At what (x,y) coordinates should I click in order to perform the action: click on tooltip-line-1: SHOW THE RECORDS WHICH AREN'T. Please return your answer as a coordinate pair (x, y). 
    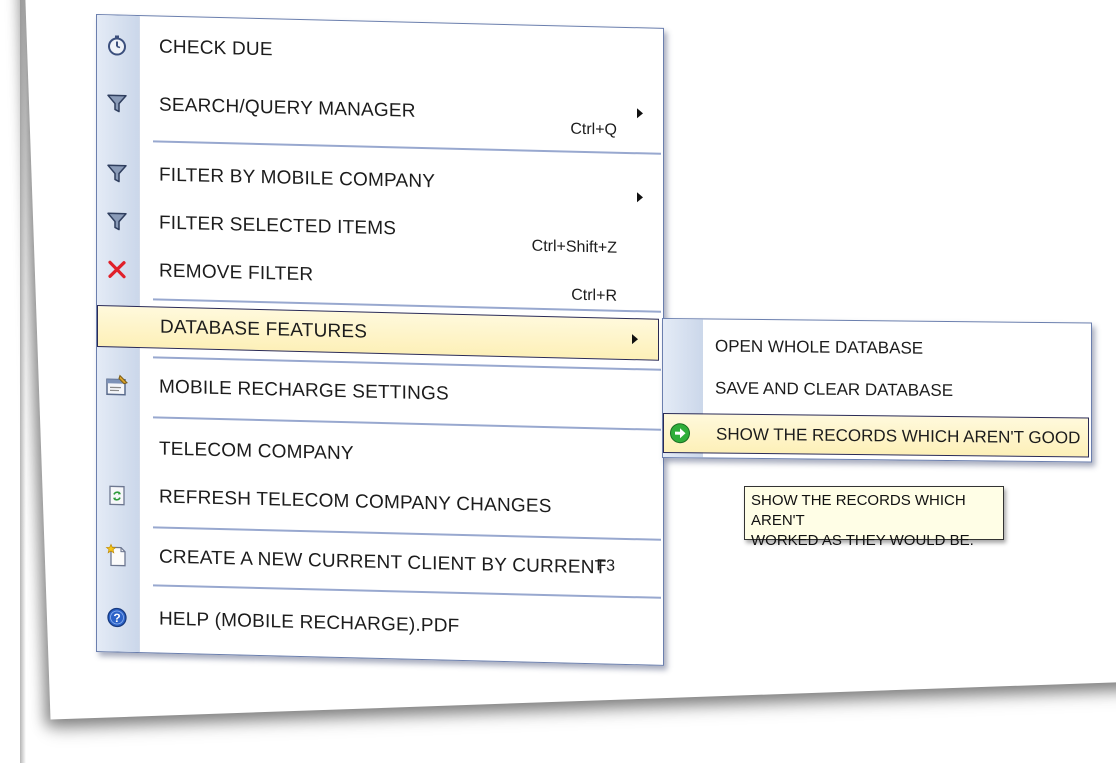
    Looking at the image, I should click on (858, 510).